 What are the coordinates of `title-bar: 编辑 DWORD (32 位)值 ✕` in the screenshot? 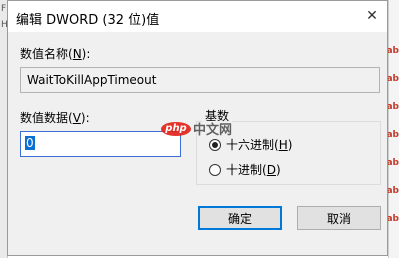 It's located at (197, 16).